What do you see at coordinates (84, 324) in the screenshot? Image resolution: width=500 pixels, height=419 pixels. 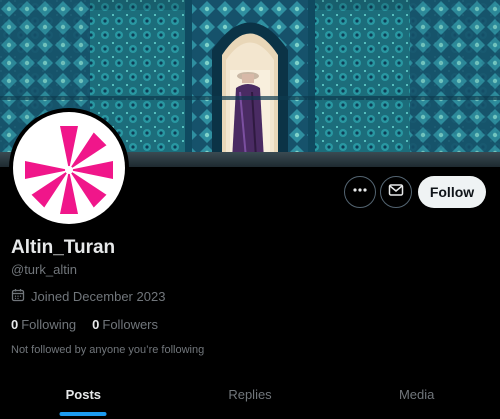 I see `follow-stats: 0 Following 0 Followers` at bounding box center [84, 324].